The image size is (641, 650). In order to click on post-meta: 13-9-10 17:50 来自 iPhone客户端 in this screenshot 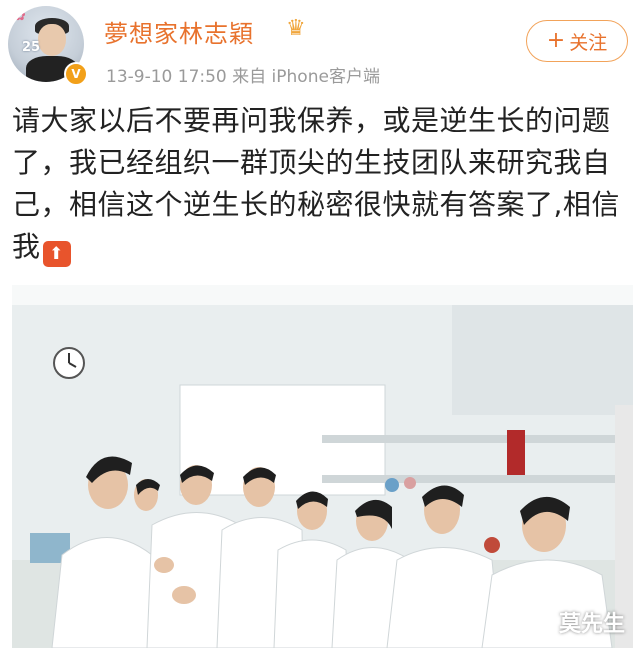, I will do `click(243, 74)`.